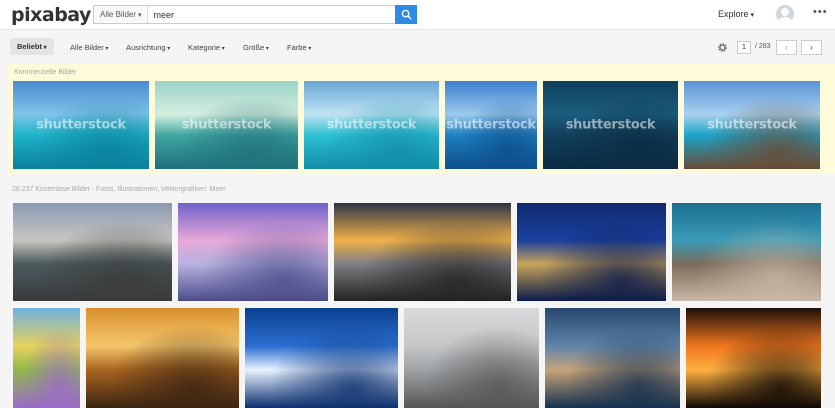  Describe the element at coordinates (121, 14) in the screenshot. I see `search-category-select: Alle Bilder` at that location.